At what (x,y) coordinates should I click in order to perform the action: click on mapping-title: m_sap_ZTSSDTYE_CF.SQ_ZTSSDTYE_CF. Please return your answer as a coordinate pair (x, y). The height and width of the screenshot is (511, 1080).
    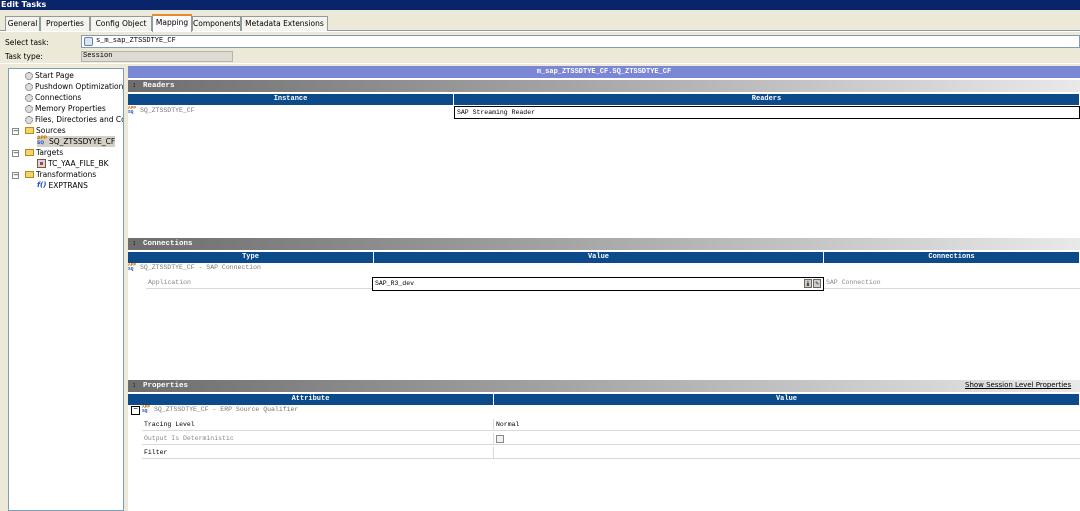
    Looking at the image, I should click on (604, 72).